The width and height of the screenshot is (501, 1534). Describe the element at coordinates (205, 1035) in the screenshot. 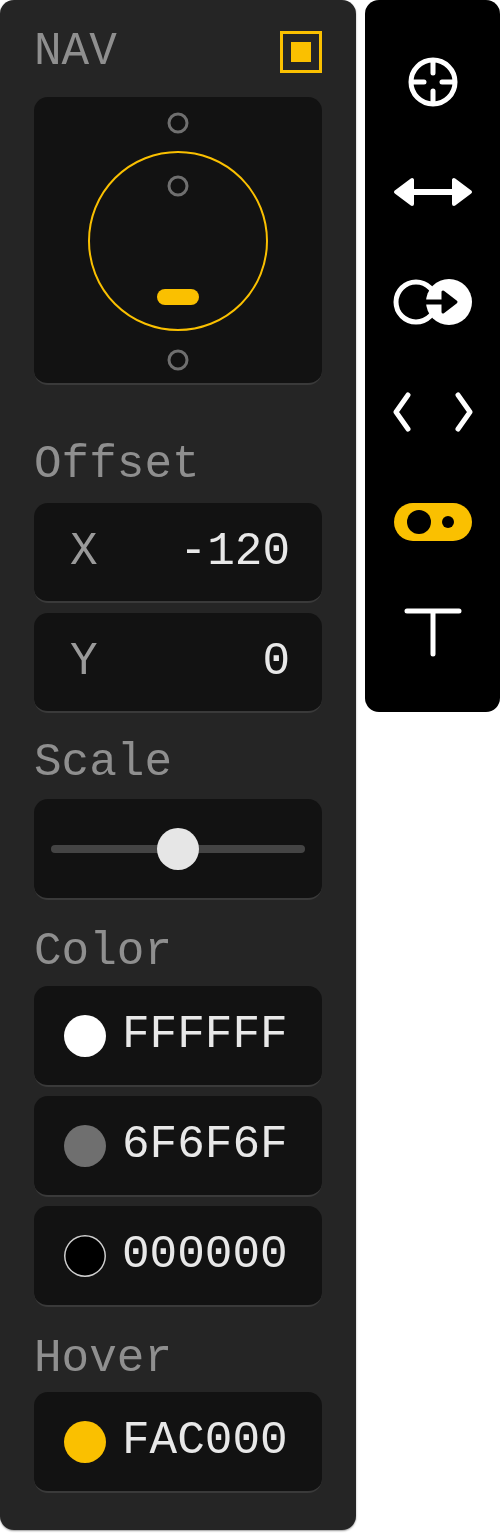

I see `color-value: FFFFFF` at that location.